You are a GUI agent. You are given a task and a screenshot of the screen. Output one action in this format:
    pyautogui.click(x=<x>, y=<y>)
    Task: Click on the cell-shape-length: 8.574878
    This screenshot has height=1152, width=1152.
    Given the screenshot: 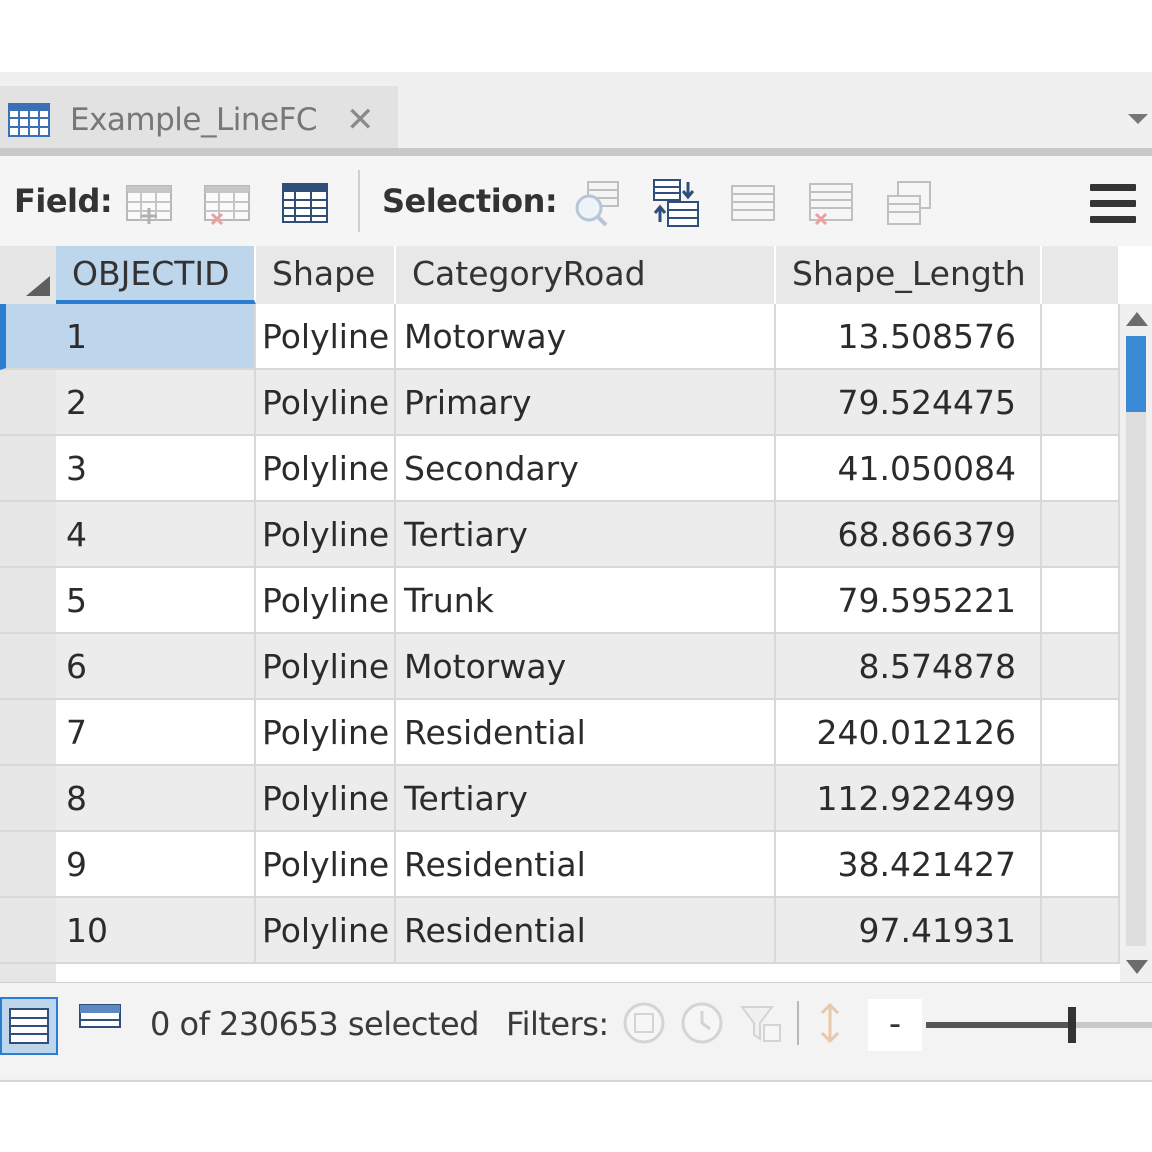 What is the action you would take?
    pyautogui.click(x=909, y=667)
    